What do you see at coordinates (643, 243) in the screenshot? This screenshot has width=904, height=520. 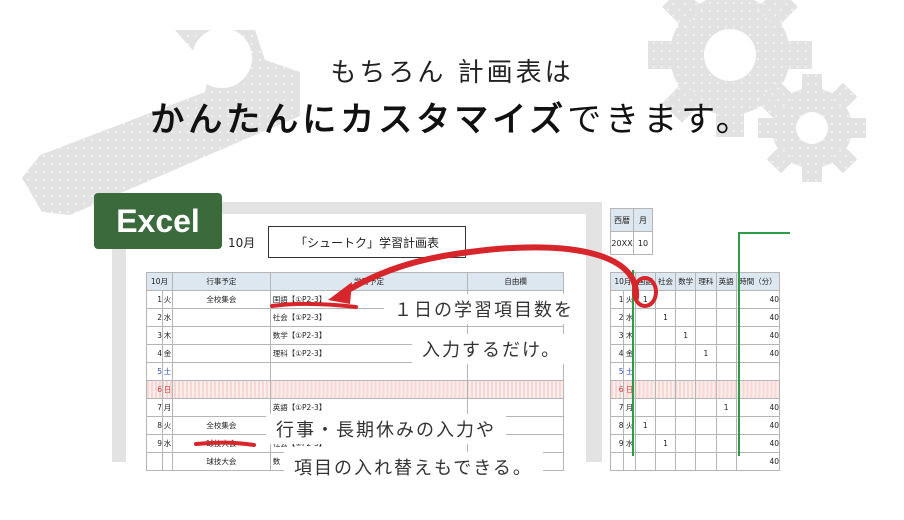 I see `month-value: 10` at bounding box center [643, 243].